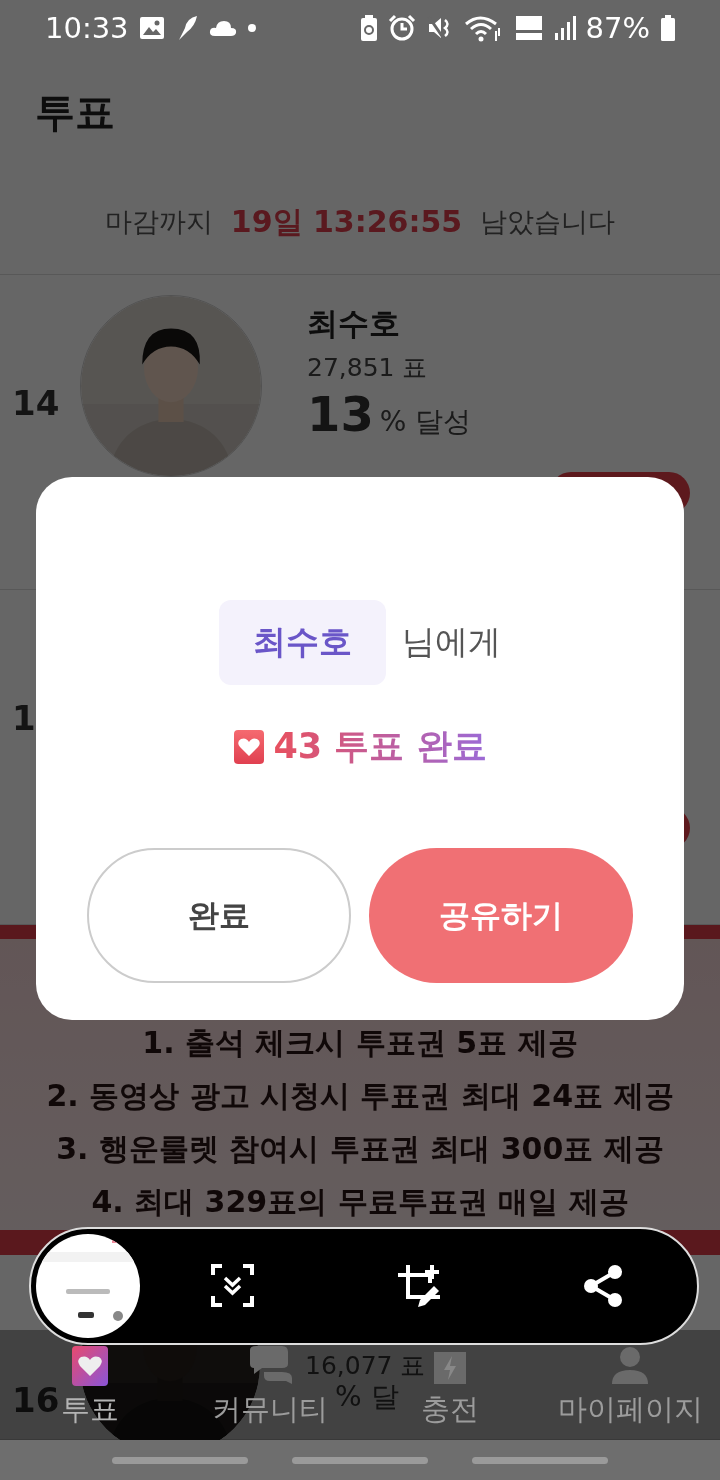  I want to click on clock: 10:33, so click(87, 27).